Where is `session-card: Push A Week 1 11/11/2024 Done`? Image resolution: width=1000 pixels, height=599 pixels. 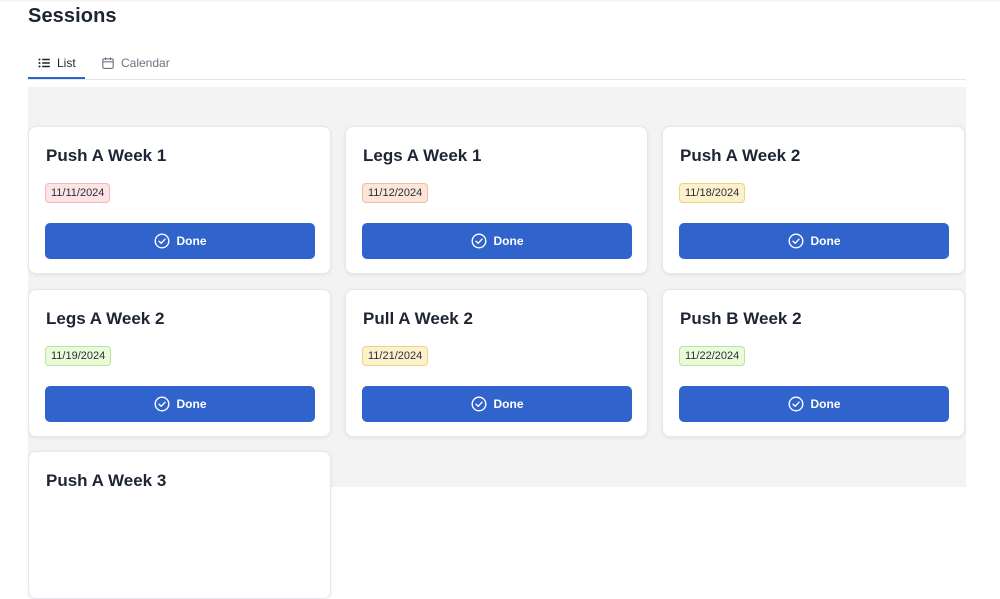 session-card: Push A Week 1 11/11/2024 Done is located at coordinates (179, 200).